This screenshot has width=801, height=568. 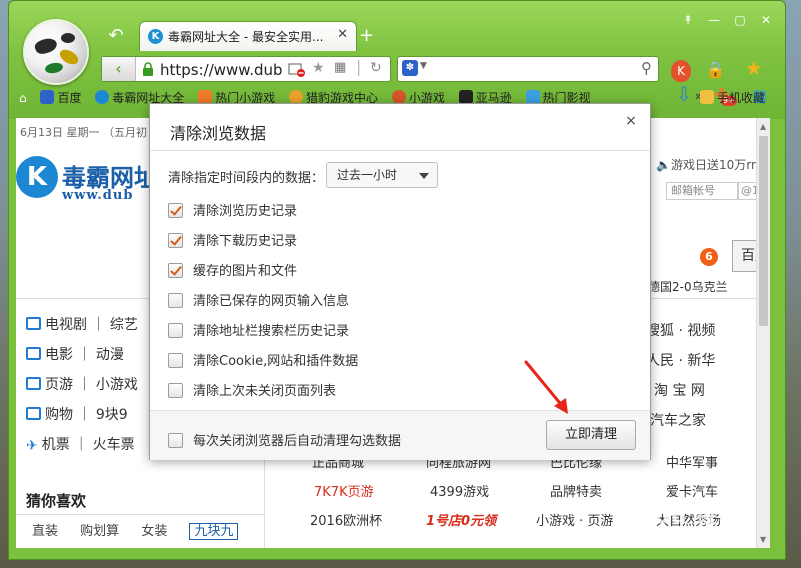 What do you see at coordinates (82, 389) in the screenshot?
I see `category-item: 页游 ｜ 小游戏` at bounding box center [82, 389].